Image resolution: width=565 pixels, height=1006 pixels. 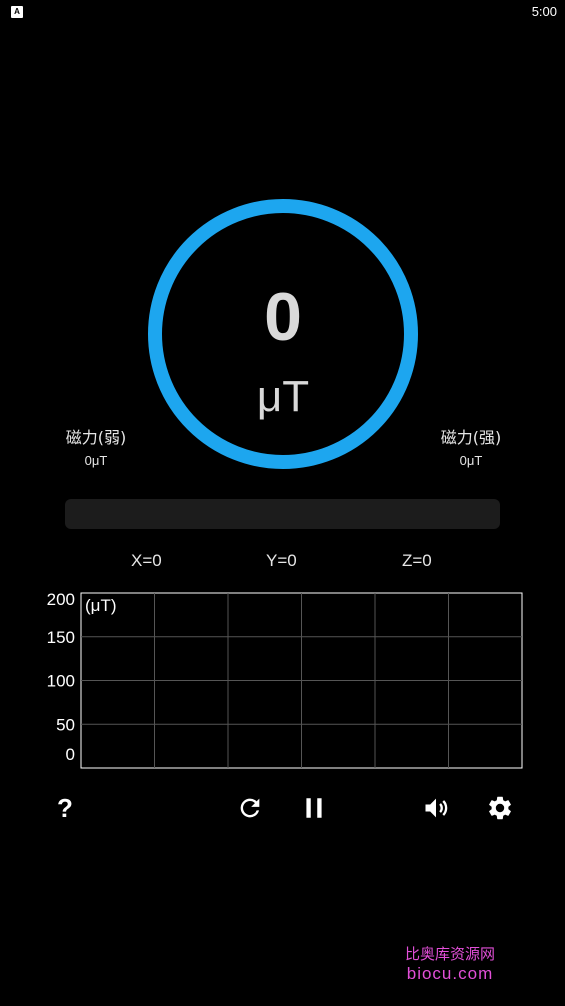 I want to click on strong-value: 0μT, so click(x=471, y=460).